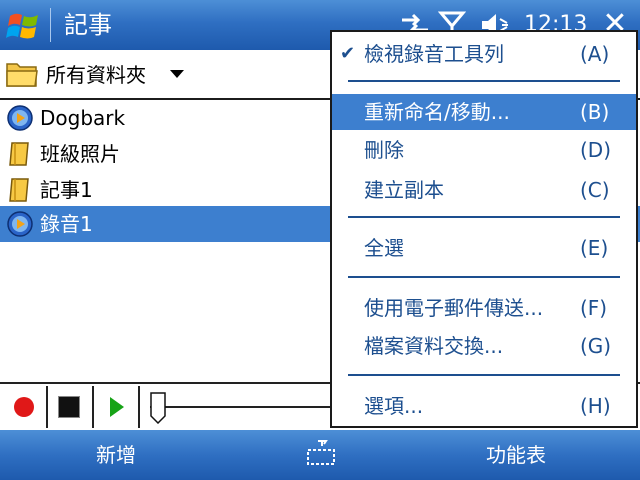 This screenshot has height=480, width=640. Describe the element at coordinates (177, 74) in the screenshot. I see `chevron-down-icon` at that location.